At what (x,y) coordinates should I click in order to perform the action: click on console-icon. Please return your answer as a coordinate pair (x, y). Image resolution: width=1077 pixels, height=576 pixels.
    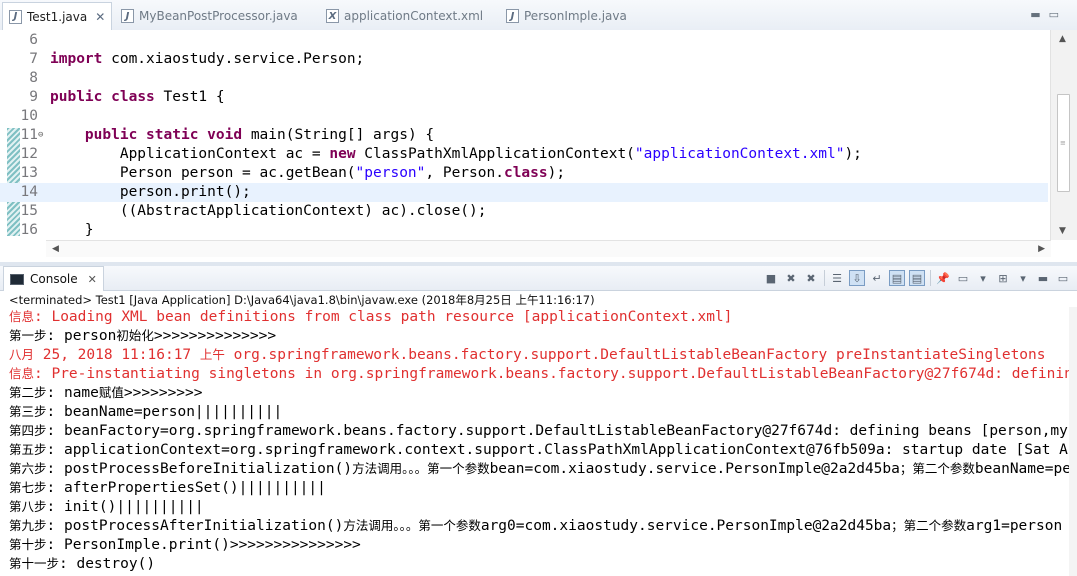
    Looking at the image, I should click on (17, 279).